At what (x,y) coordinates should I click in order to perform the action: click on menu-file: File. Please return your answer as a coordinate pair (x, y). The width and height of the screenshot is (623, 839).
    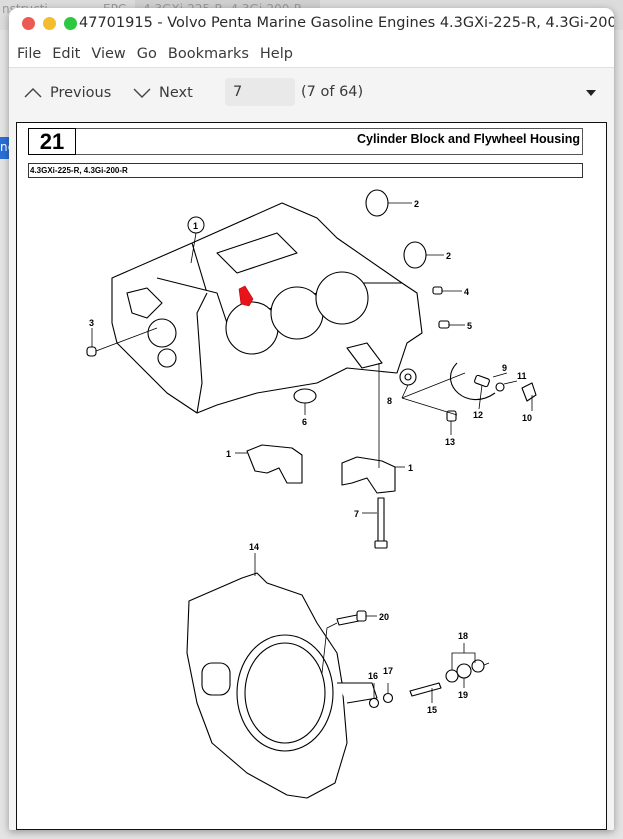
    Looking at the image, I should click on (30, 54).